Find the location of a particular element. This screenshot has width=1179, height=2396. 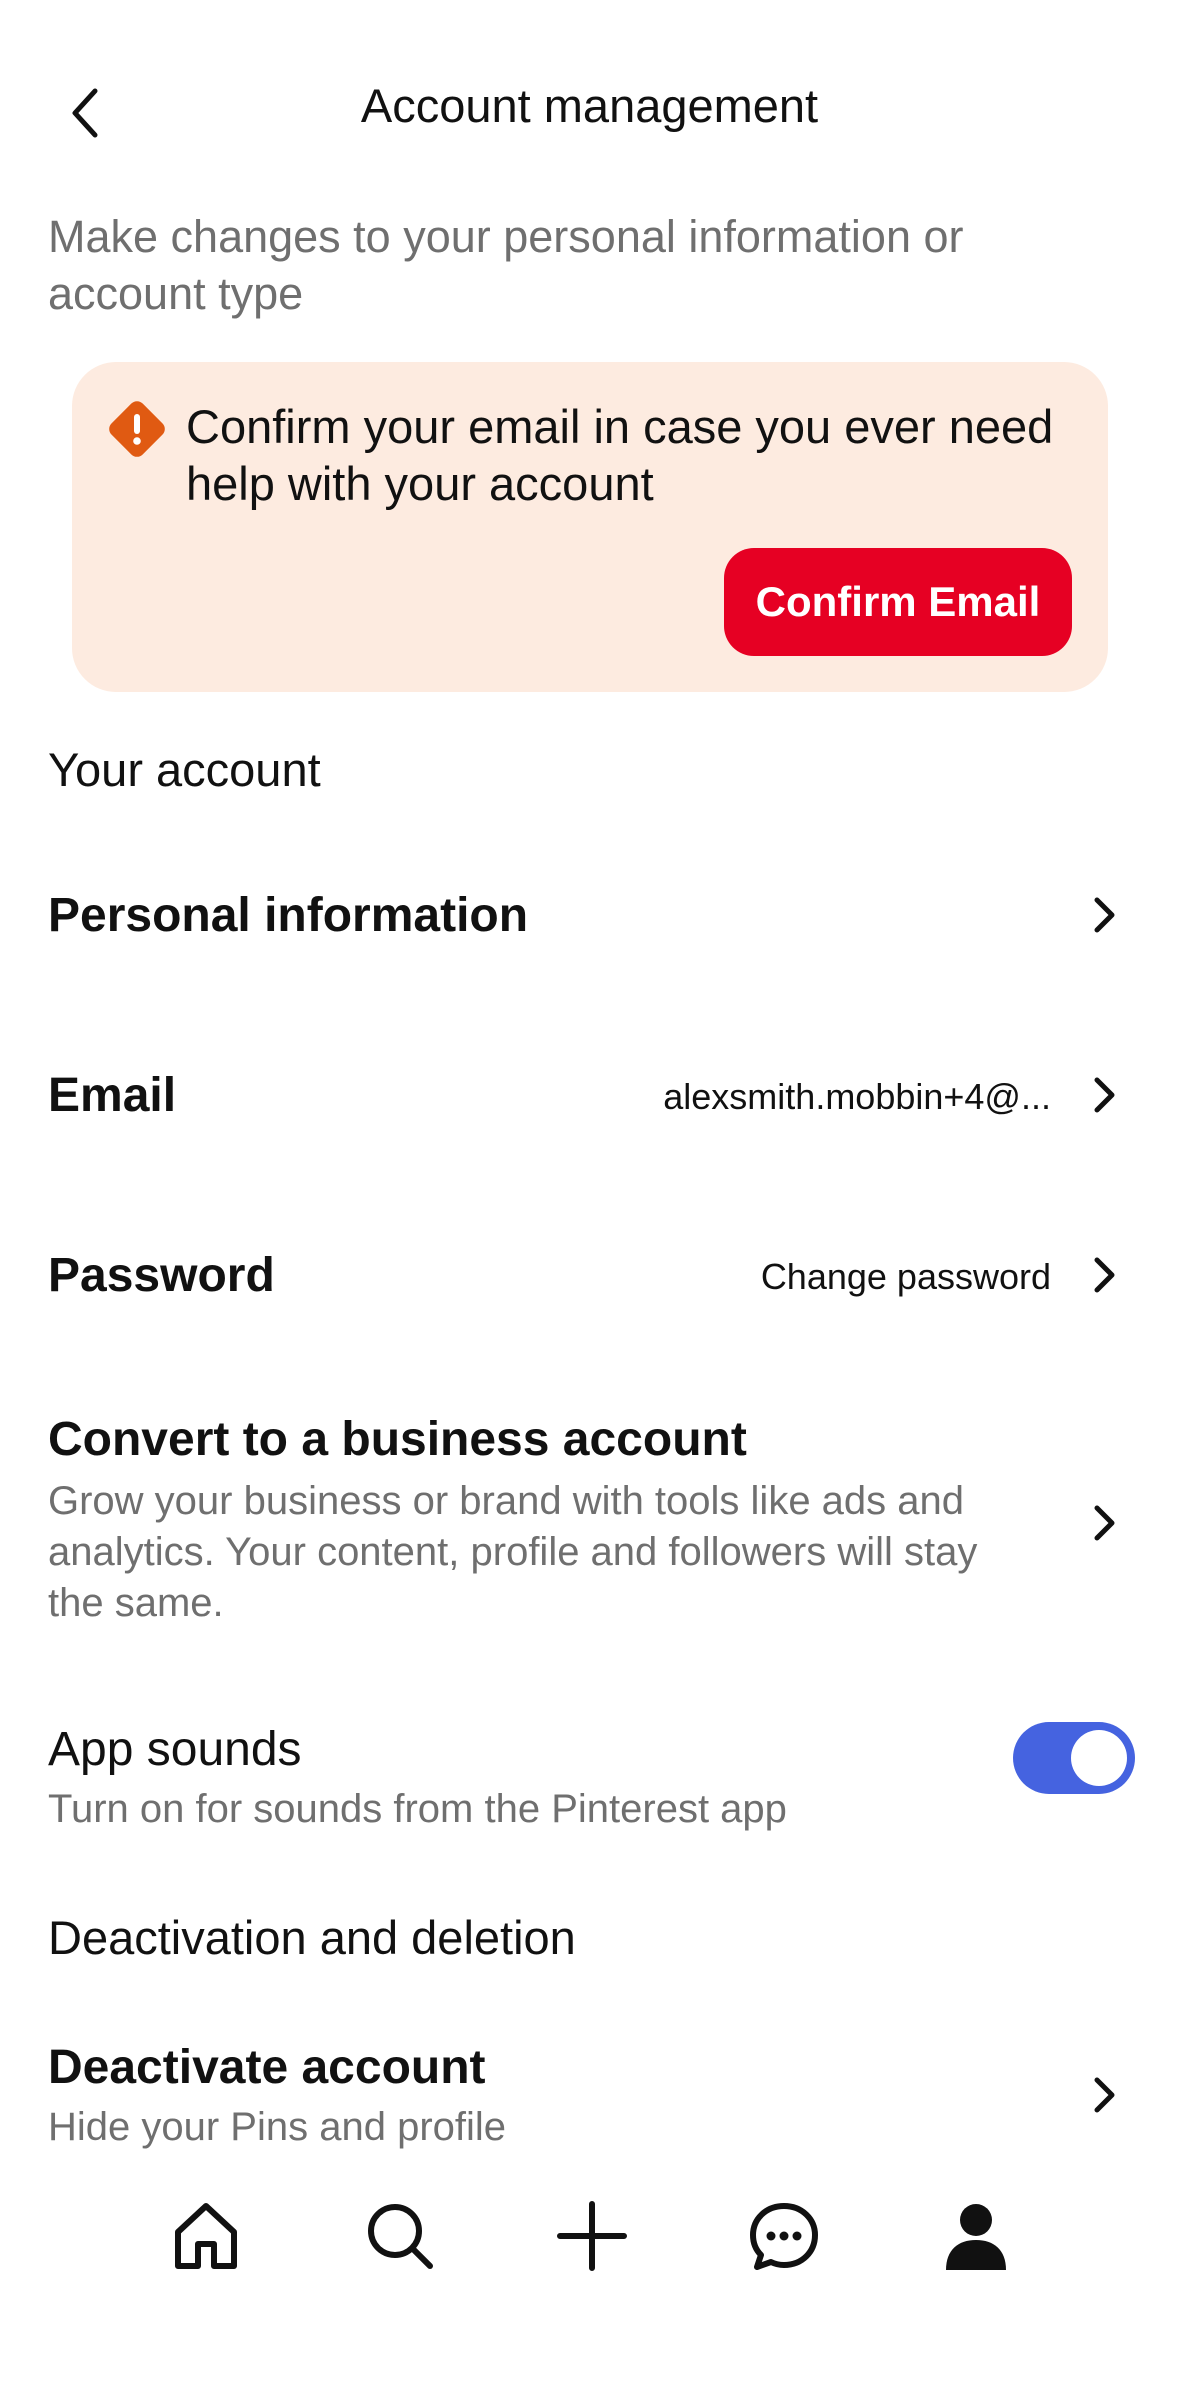

bottom-navigation is located at coordinates (589, 2235).